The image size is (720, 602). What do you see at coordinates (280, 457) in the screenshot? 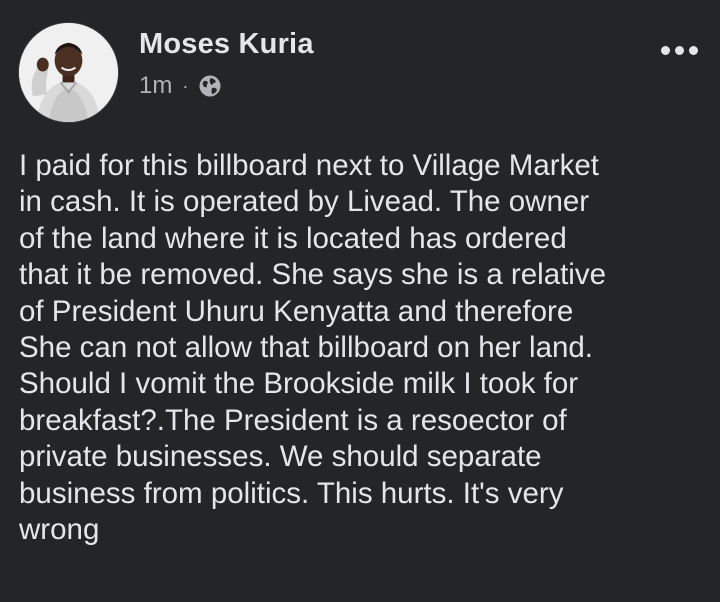
I see `post-text-line: private businesses. We should separate` at bounding box center [280, 457].